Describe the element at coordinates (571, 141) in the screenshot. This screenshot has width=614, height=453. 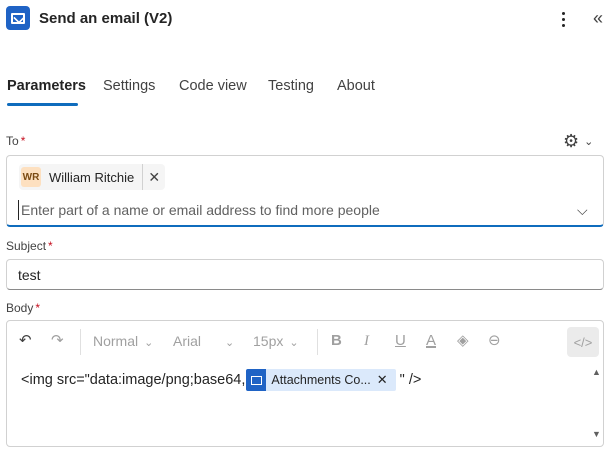
I see `gear-icon: ⚙` at that location.